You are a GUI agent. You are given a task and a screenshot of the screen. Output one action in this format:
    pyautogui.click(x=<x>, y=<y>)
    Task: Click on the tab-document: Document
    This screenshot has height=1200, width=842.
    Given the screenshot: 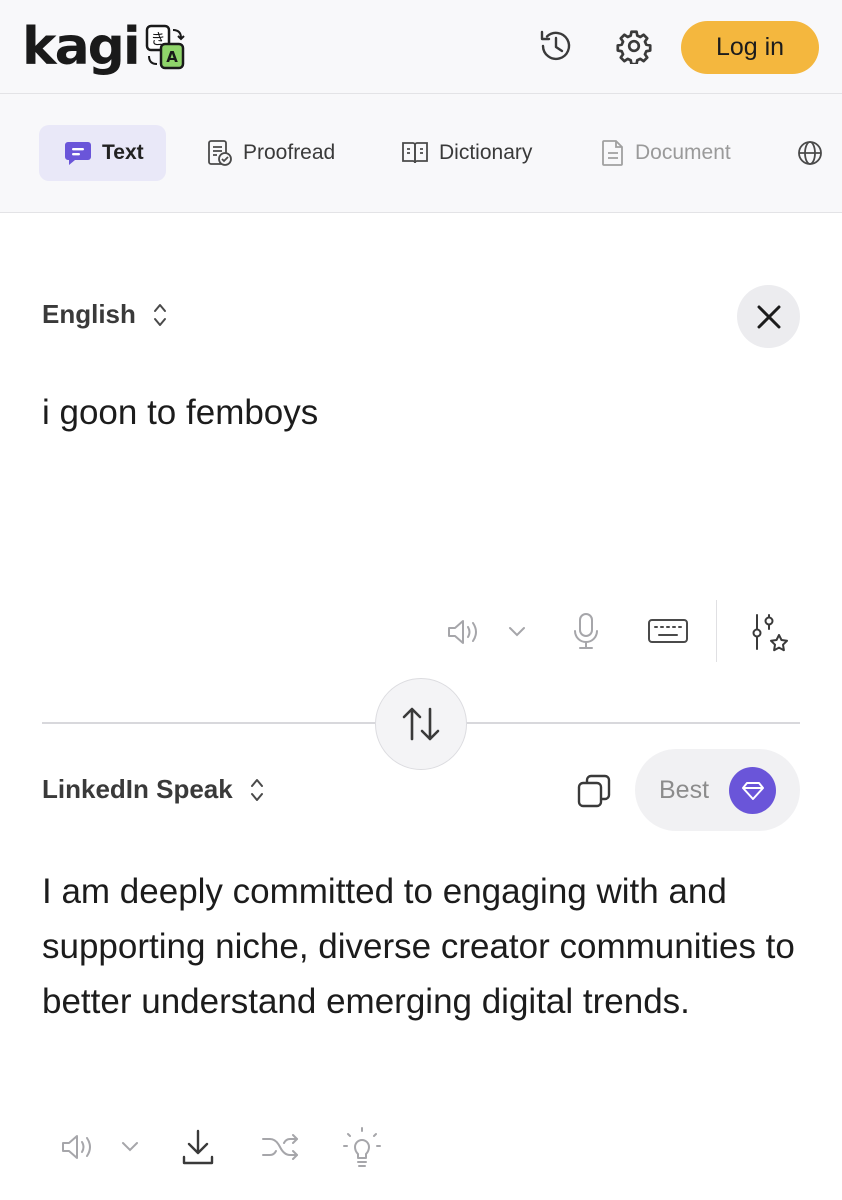 What is the action you would take?
    pyautogui.click(x=666, y=153)
    